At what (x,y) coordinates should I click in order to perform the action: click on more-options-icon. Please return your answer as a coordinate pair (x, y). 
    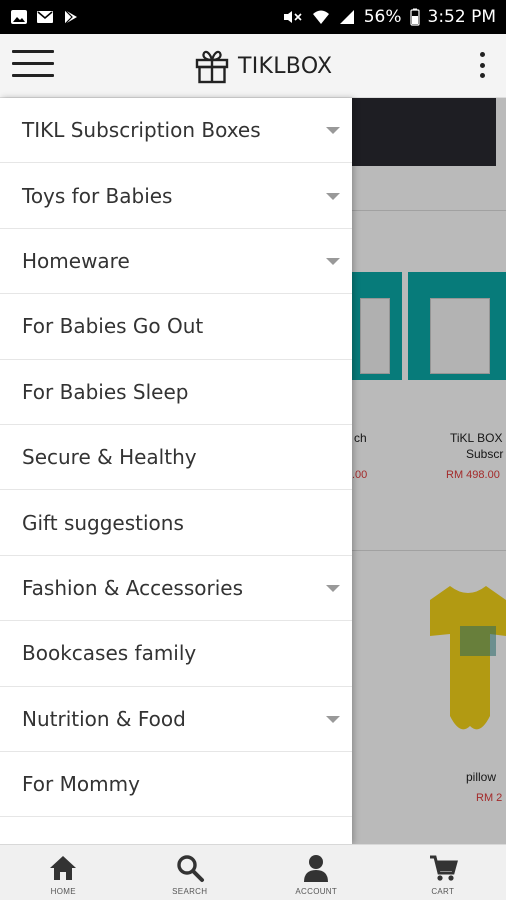
    Looking at the image, I should click on (482, 65).